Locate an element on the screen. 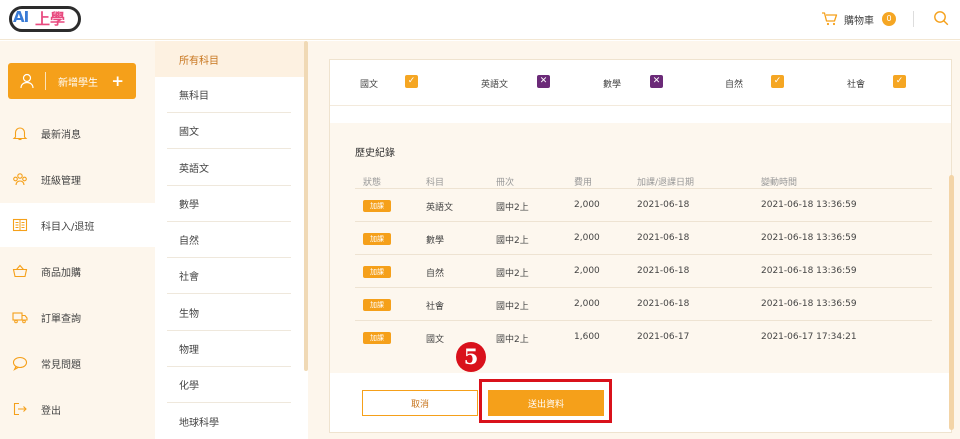 Image resolution: width=960 pixels, height=439 pixels. cell-date: 2021-06-17 is located at coordinates (663, 337).